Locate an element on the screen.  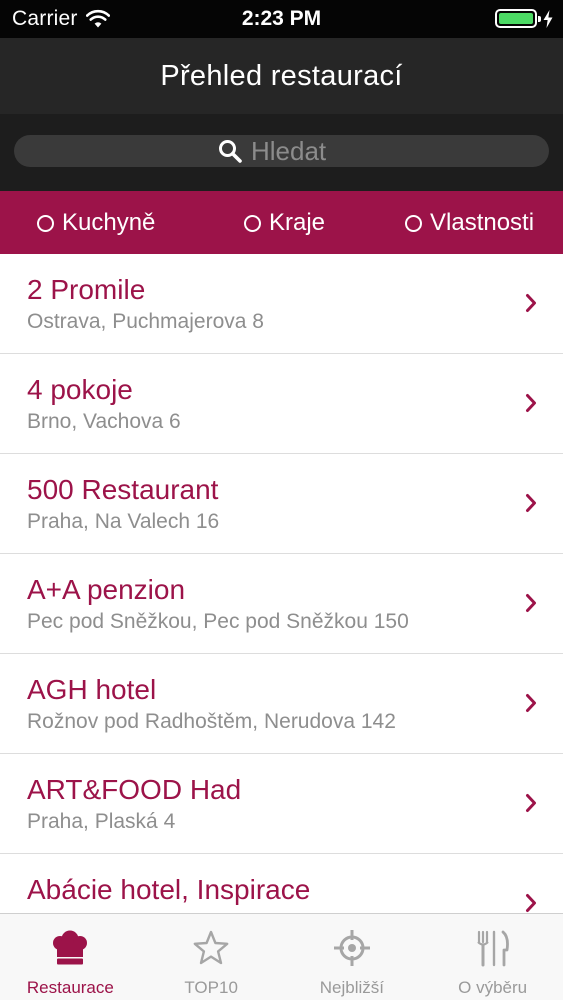
search-bar is located at coordinates (281, 152).